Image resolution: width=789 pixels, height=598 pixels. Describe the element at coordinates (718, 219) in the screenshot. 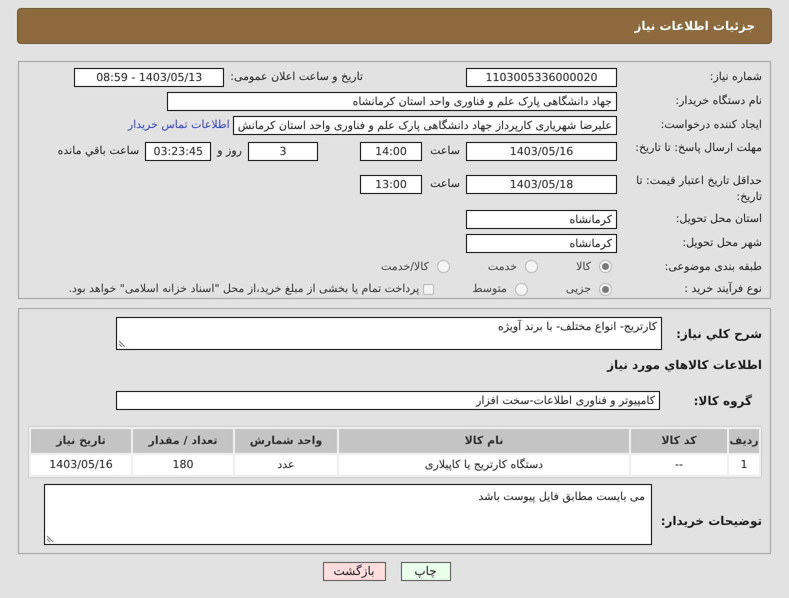

I see `field-label: استان محل تحویل:` at that location.